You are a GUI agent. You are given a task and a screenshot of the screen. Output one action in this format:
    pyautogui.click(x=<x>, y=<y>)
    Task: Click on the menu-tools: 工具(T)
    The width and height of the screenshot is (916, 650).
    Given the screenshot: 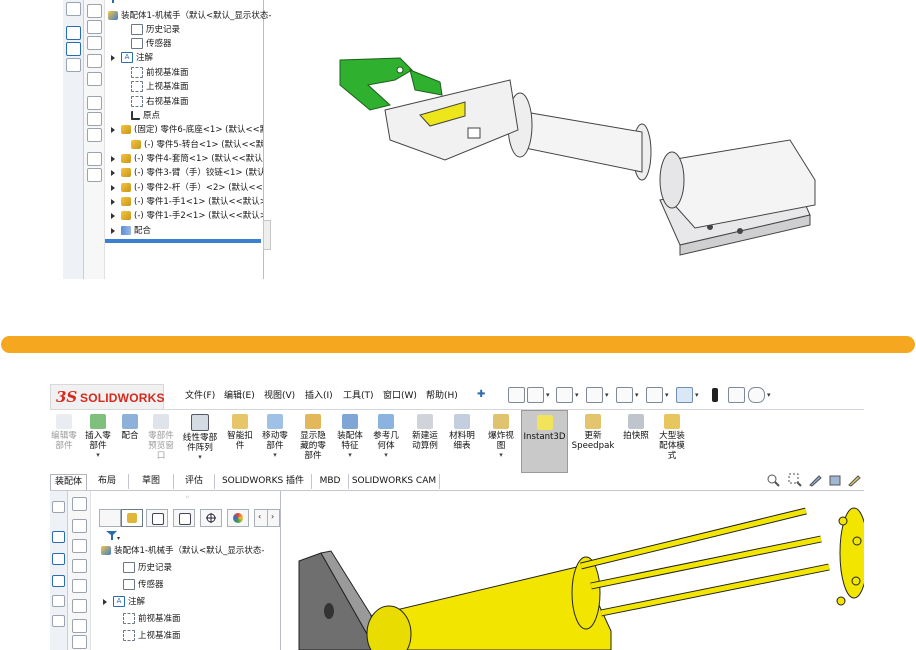 What is the action you would take?
    pyautogui.click(x=358, y=394)
    